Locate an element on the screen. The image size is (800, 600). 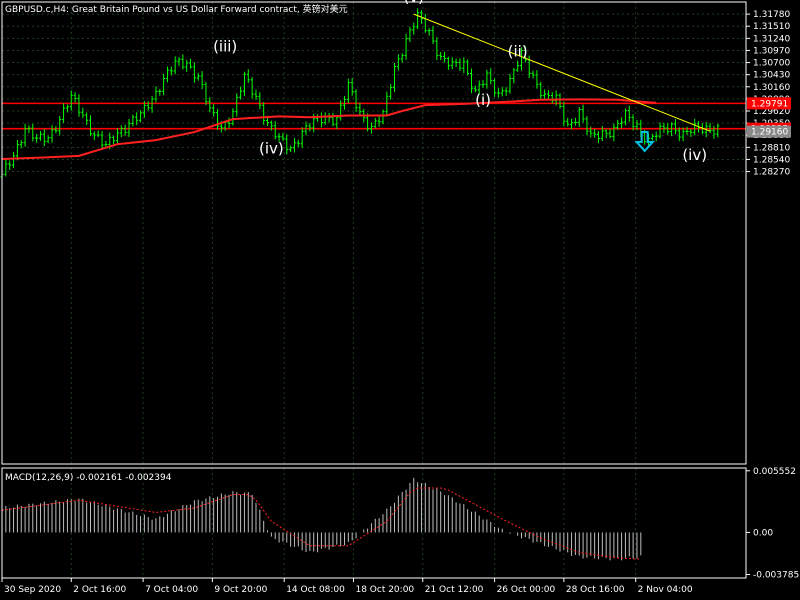
price-tick-label: 1.31240 is located at coordinates (771, 39).